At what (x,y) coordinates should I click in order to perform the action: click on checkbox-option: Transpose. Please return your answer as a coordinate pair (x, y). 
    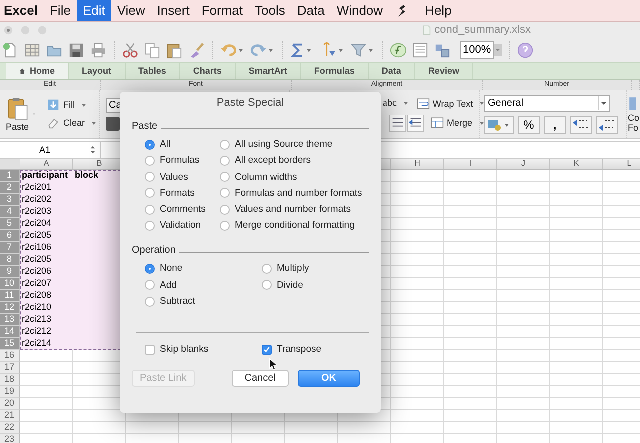
    Looking at the image, I should click on (315, 349).